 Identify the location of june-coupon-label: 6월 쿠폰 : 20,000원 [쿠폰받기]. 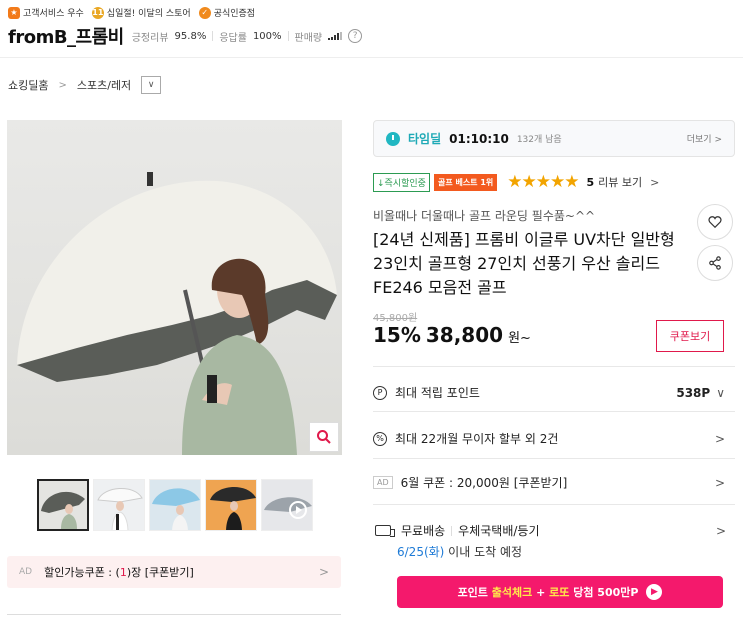
(484, 483).